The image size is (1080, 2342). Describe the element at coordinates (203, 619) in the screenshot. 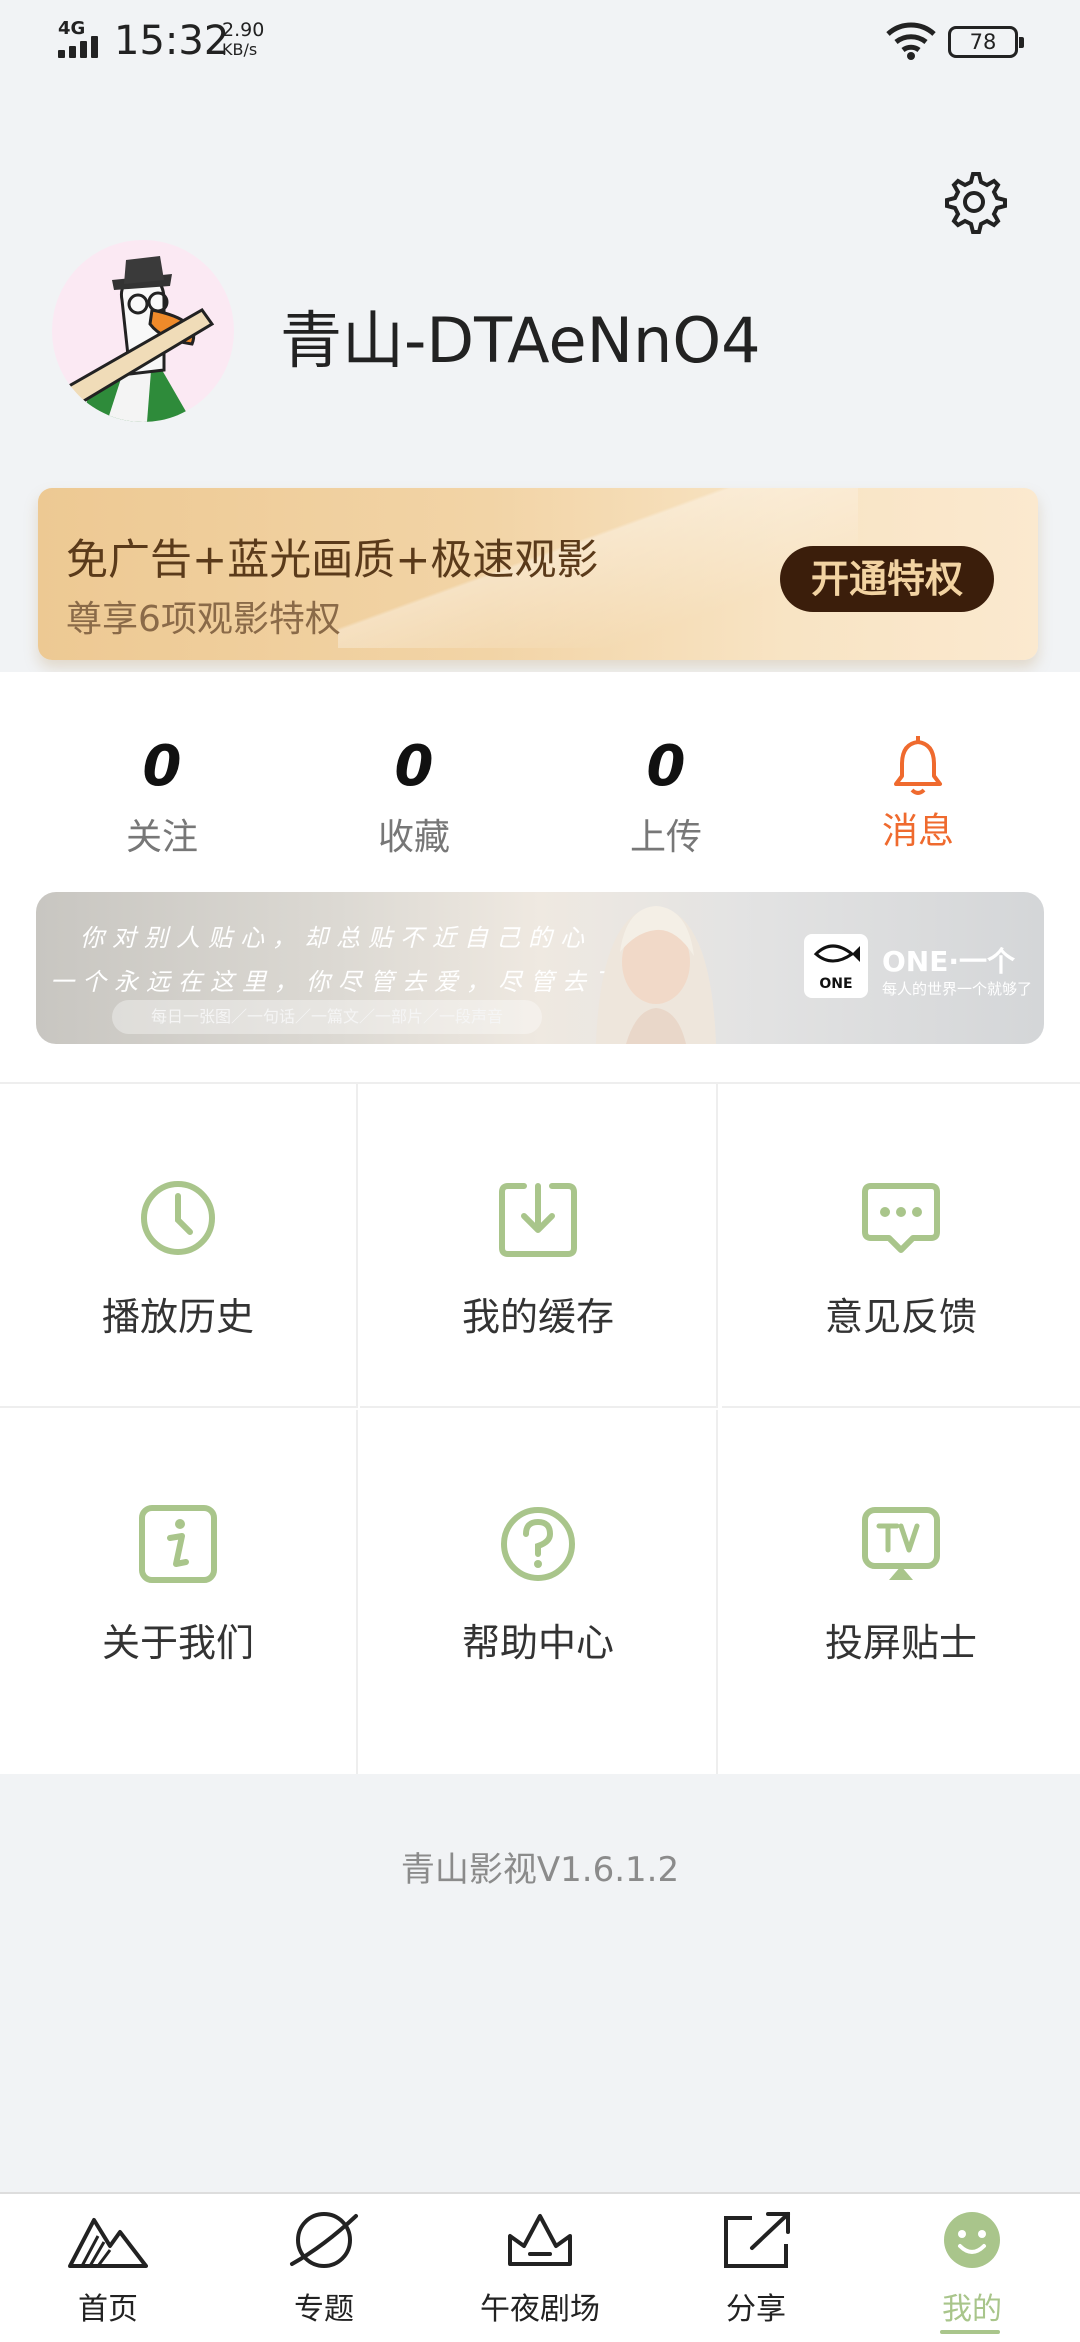

I see `vip-subtitle: 尊享6项观影特权` at that location.